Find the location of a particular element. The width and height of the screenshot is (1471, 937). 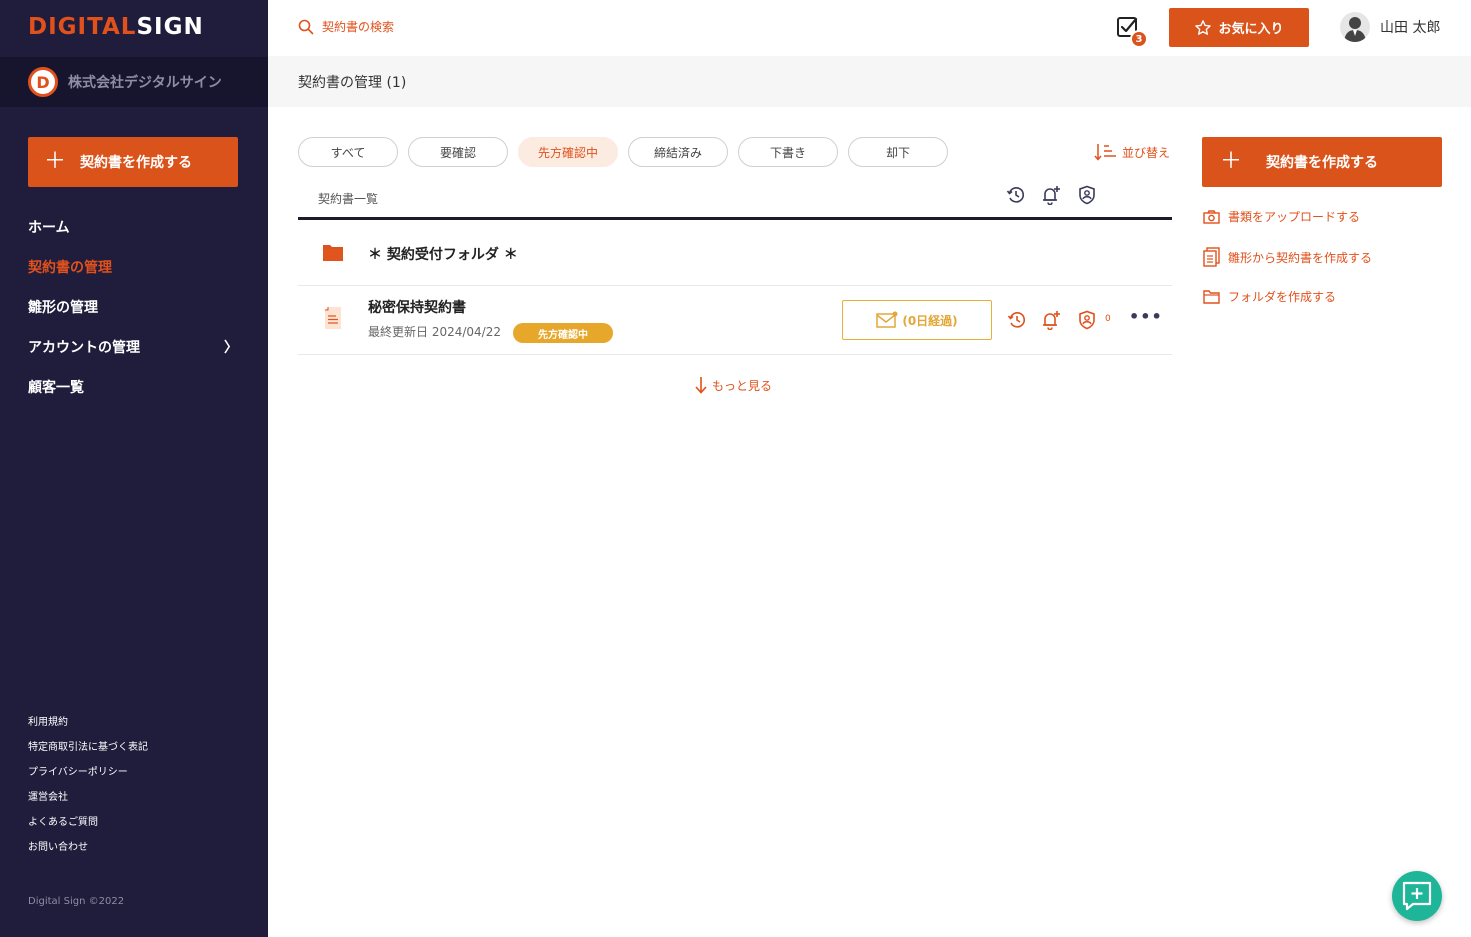

search-input: 契約書の検索 is located at coordinates (346, 26).